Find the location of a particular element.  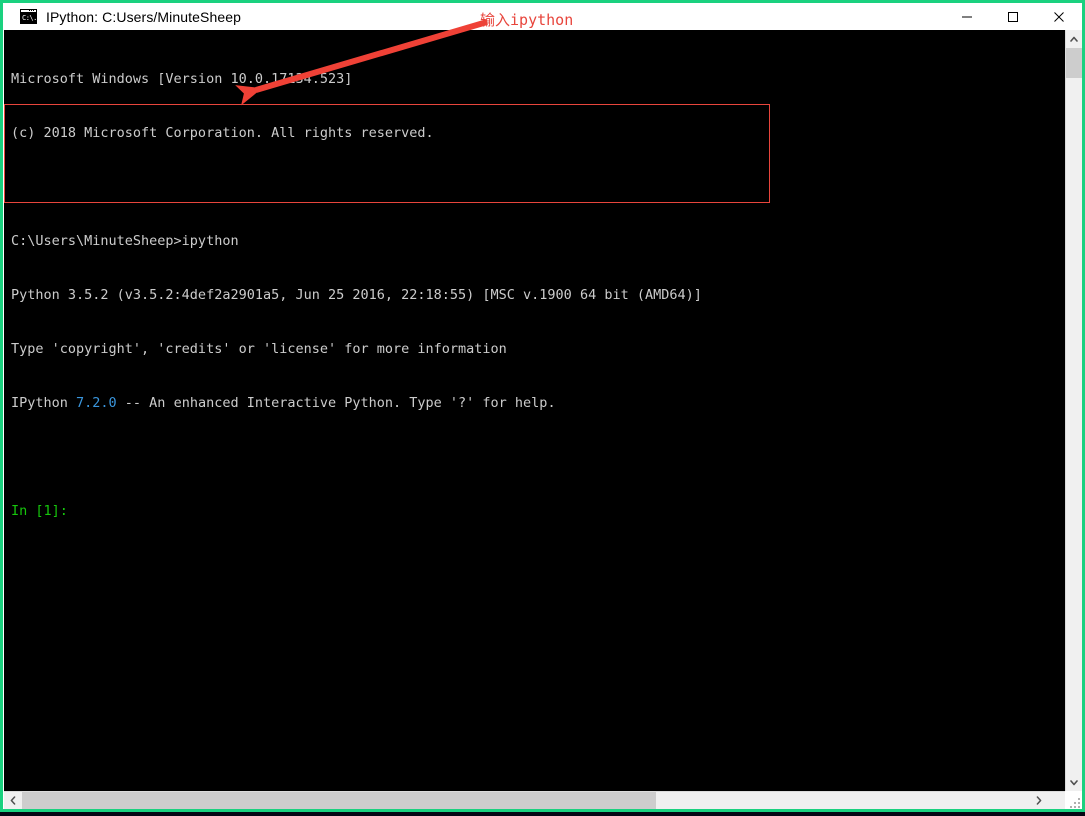

close-icon is located at coordinates (1059, 16).